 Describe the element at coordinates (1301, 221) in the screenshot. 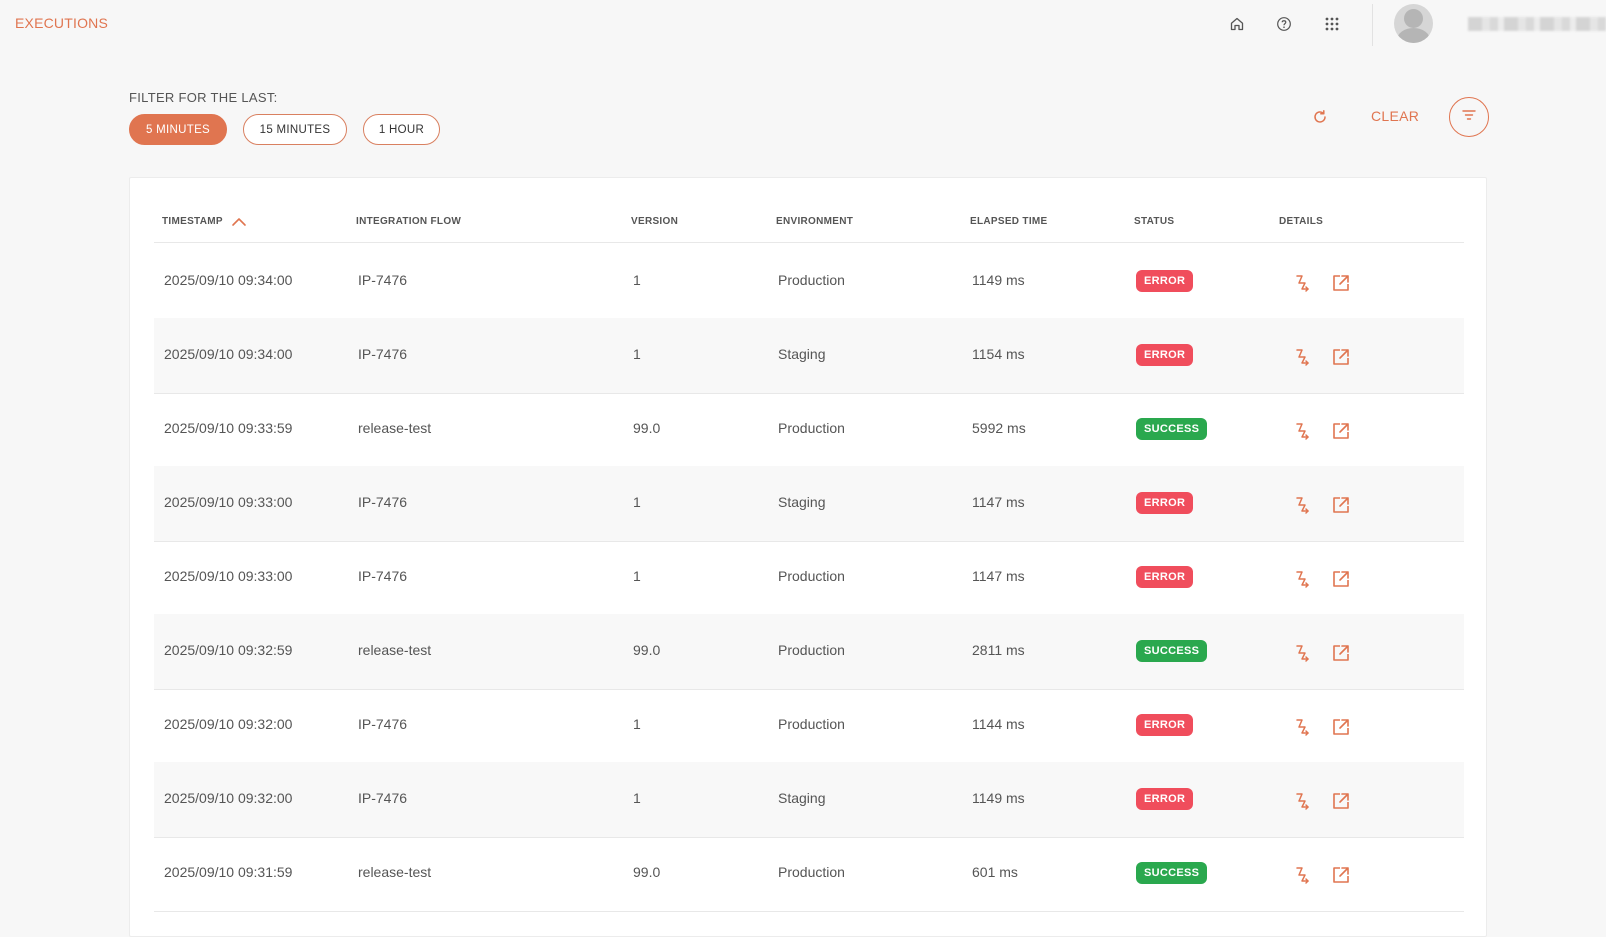

I see `column-header-details: DETAILS` at that location.